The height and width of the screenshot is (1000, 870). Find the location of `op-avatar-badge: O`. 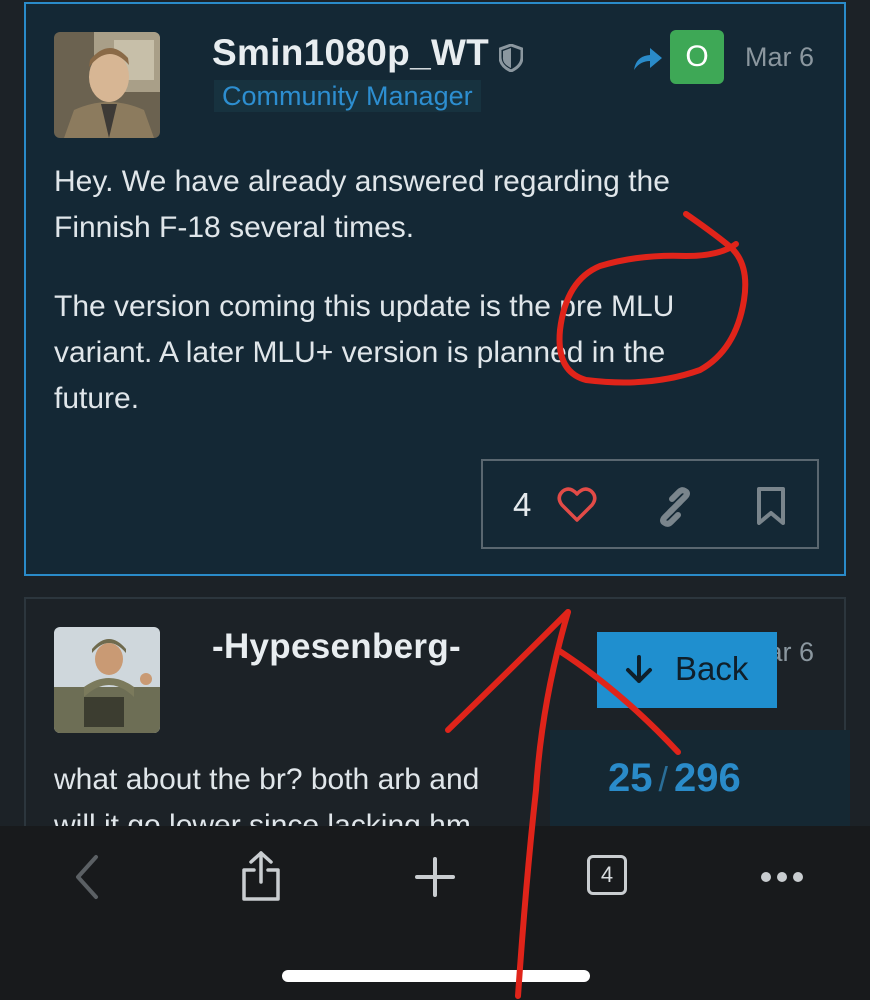

op-avatar-badge: O is located at coordinates (697, 57).